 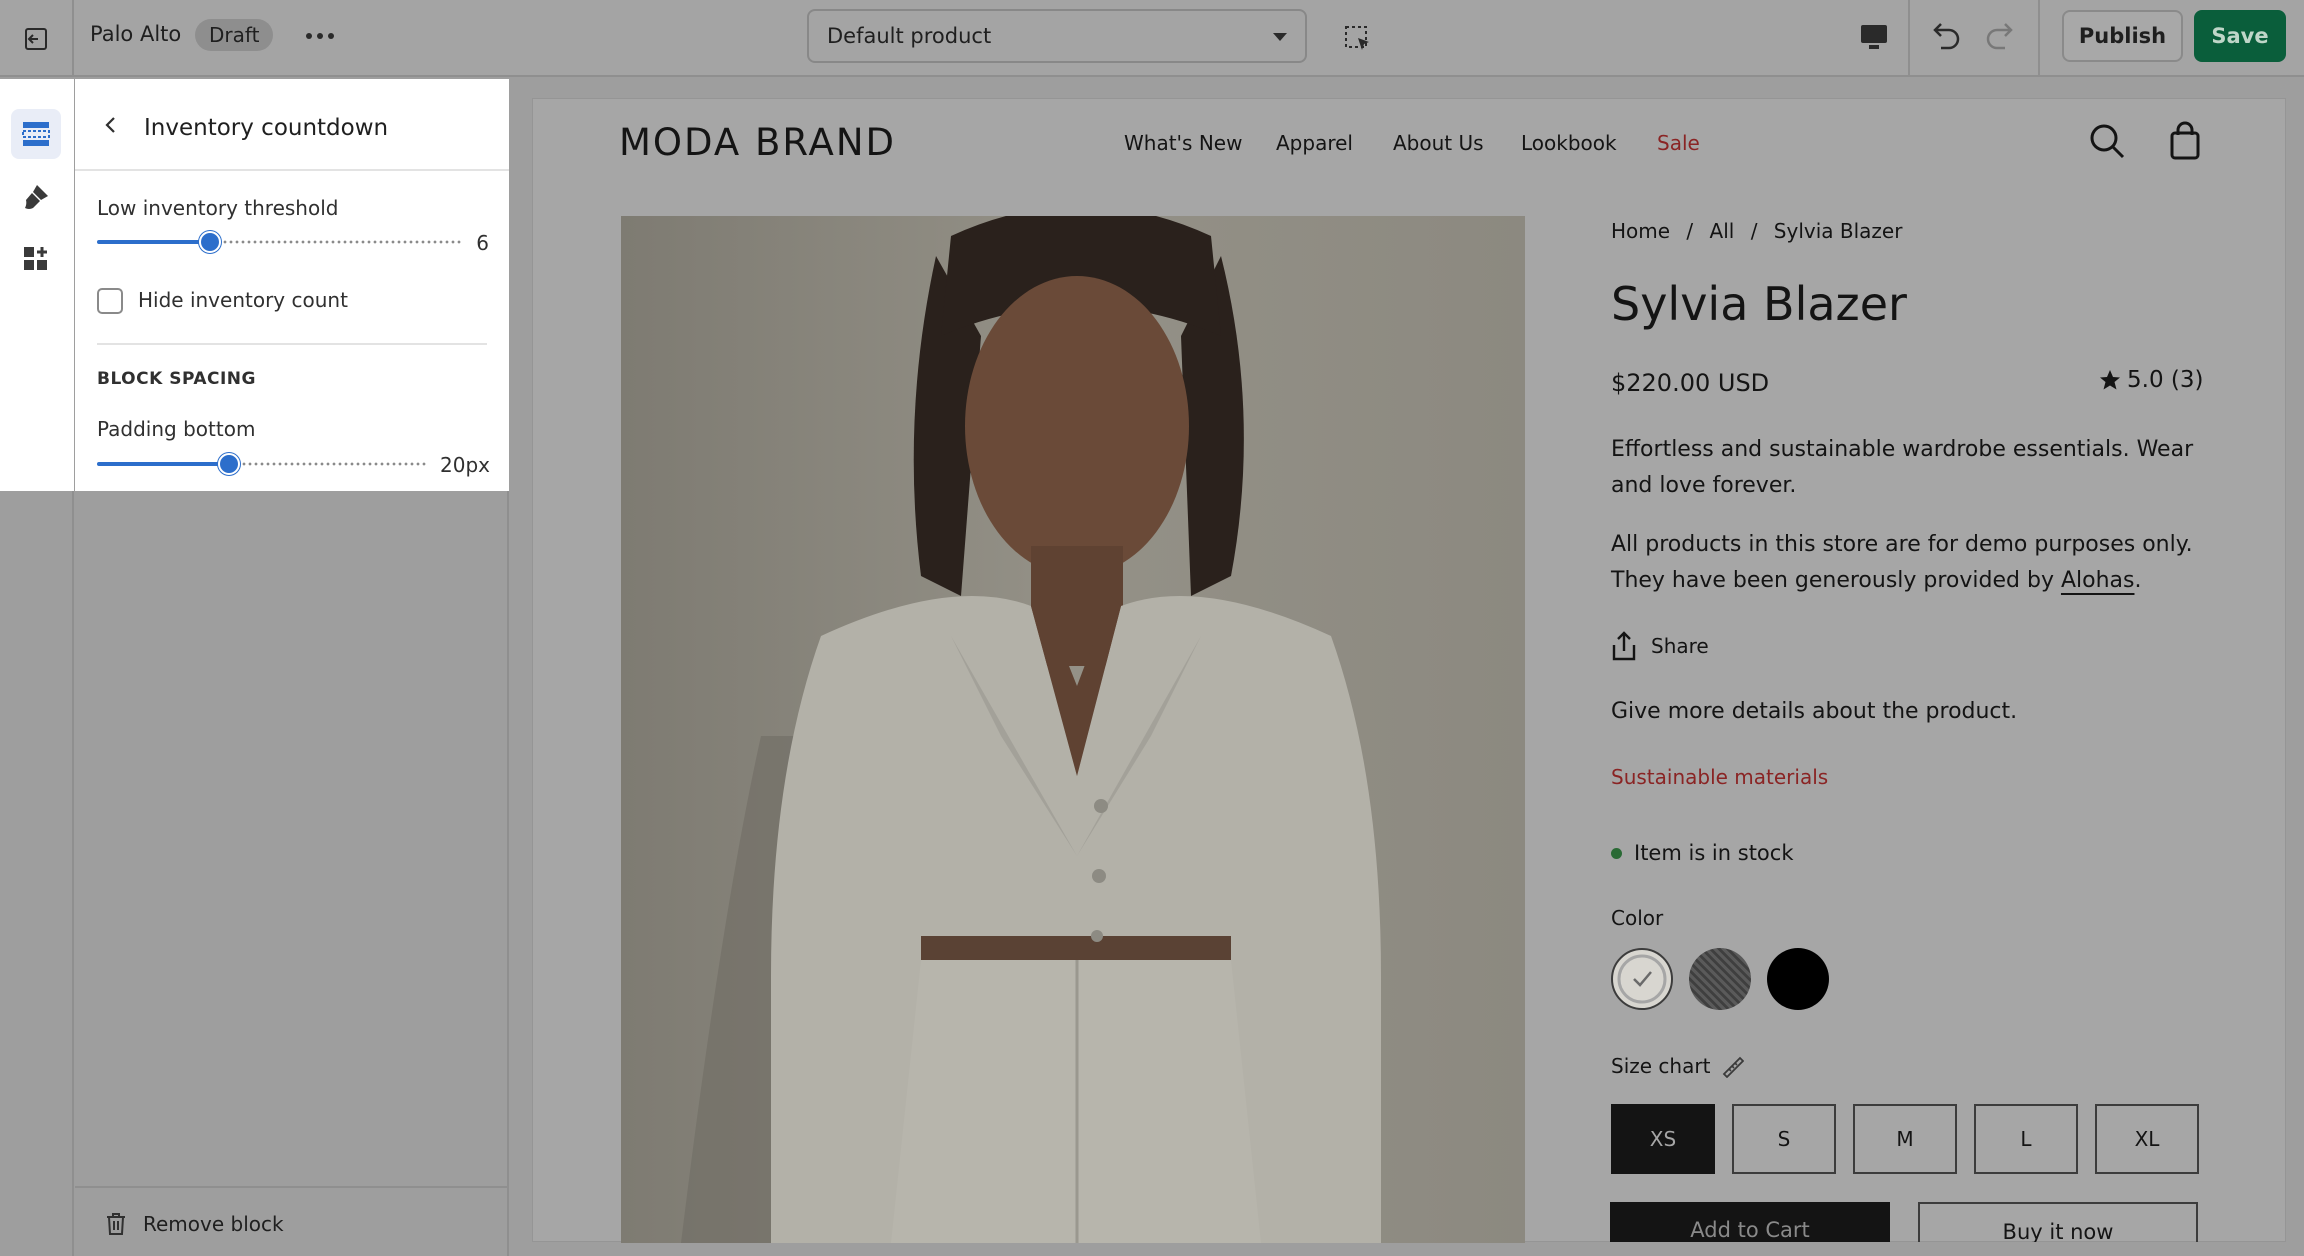 What do you see at coordinates (1280, 37) in the screenshot?
I see `chevron-down-icon` at bounding box center [1280, 37].